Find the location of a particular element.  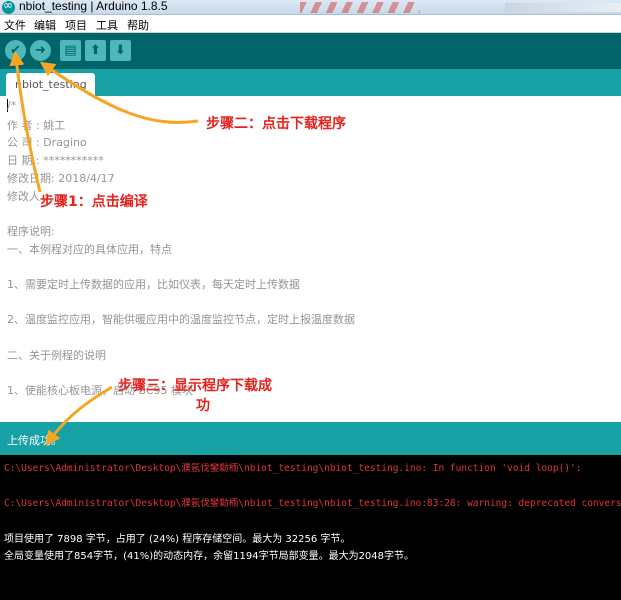

code-line: 二、关于例程的说明 is located at coordinates (56, 355).